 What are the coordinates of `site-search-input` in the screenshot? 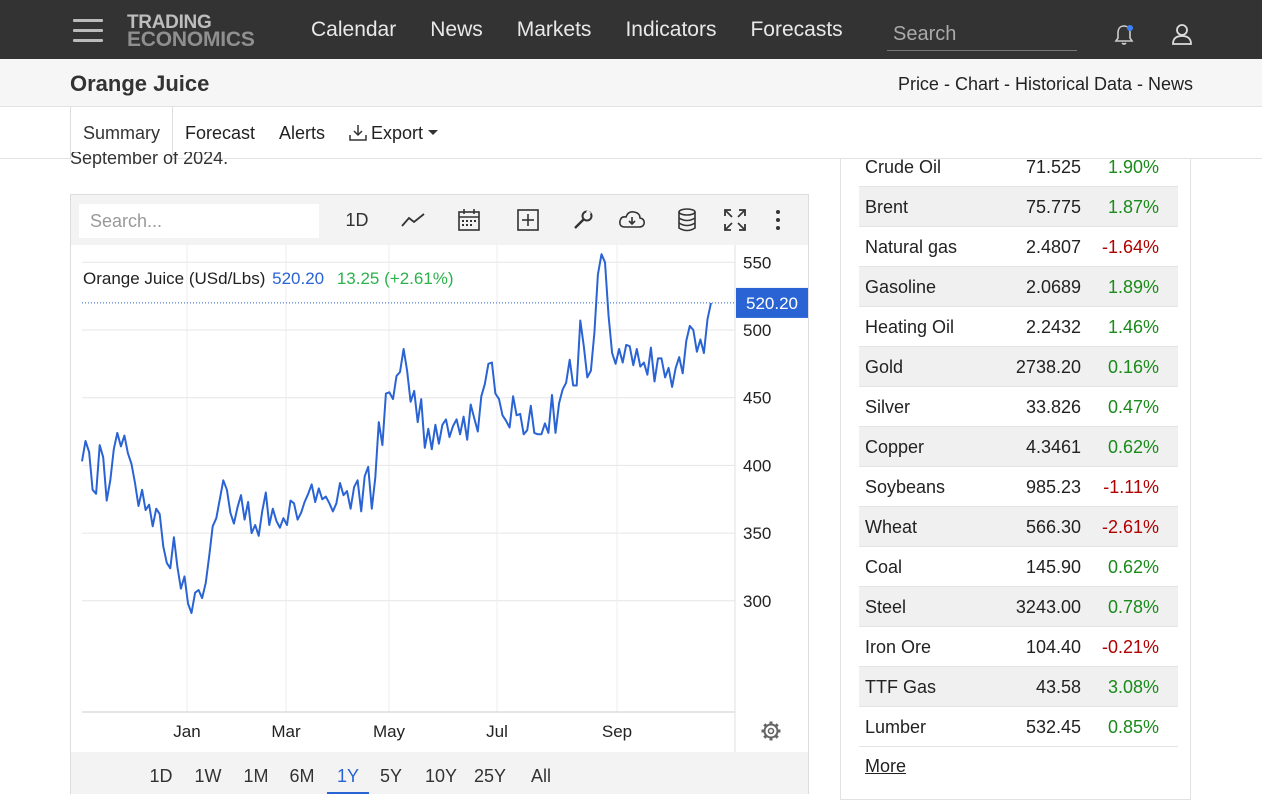 It's located at (982, 34).